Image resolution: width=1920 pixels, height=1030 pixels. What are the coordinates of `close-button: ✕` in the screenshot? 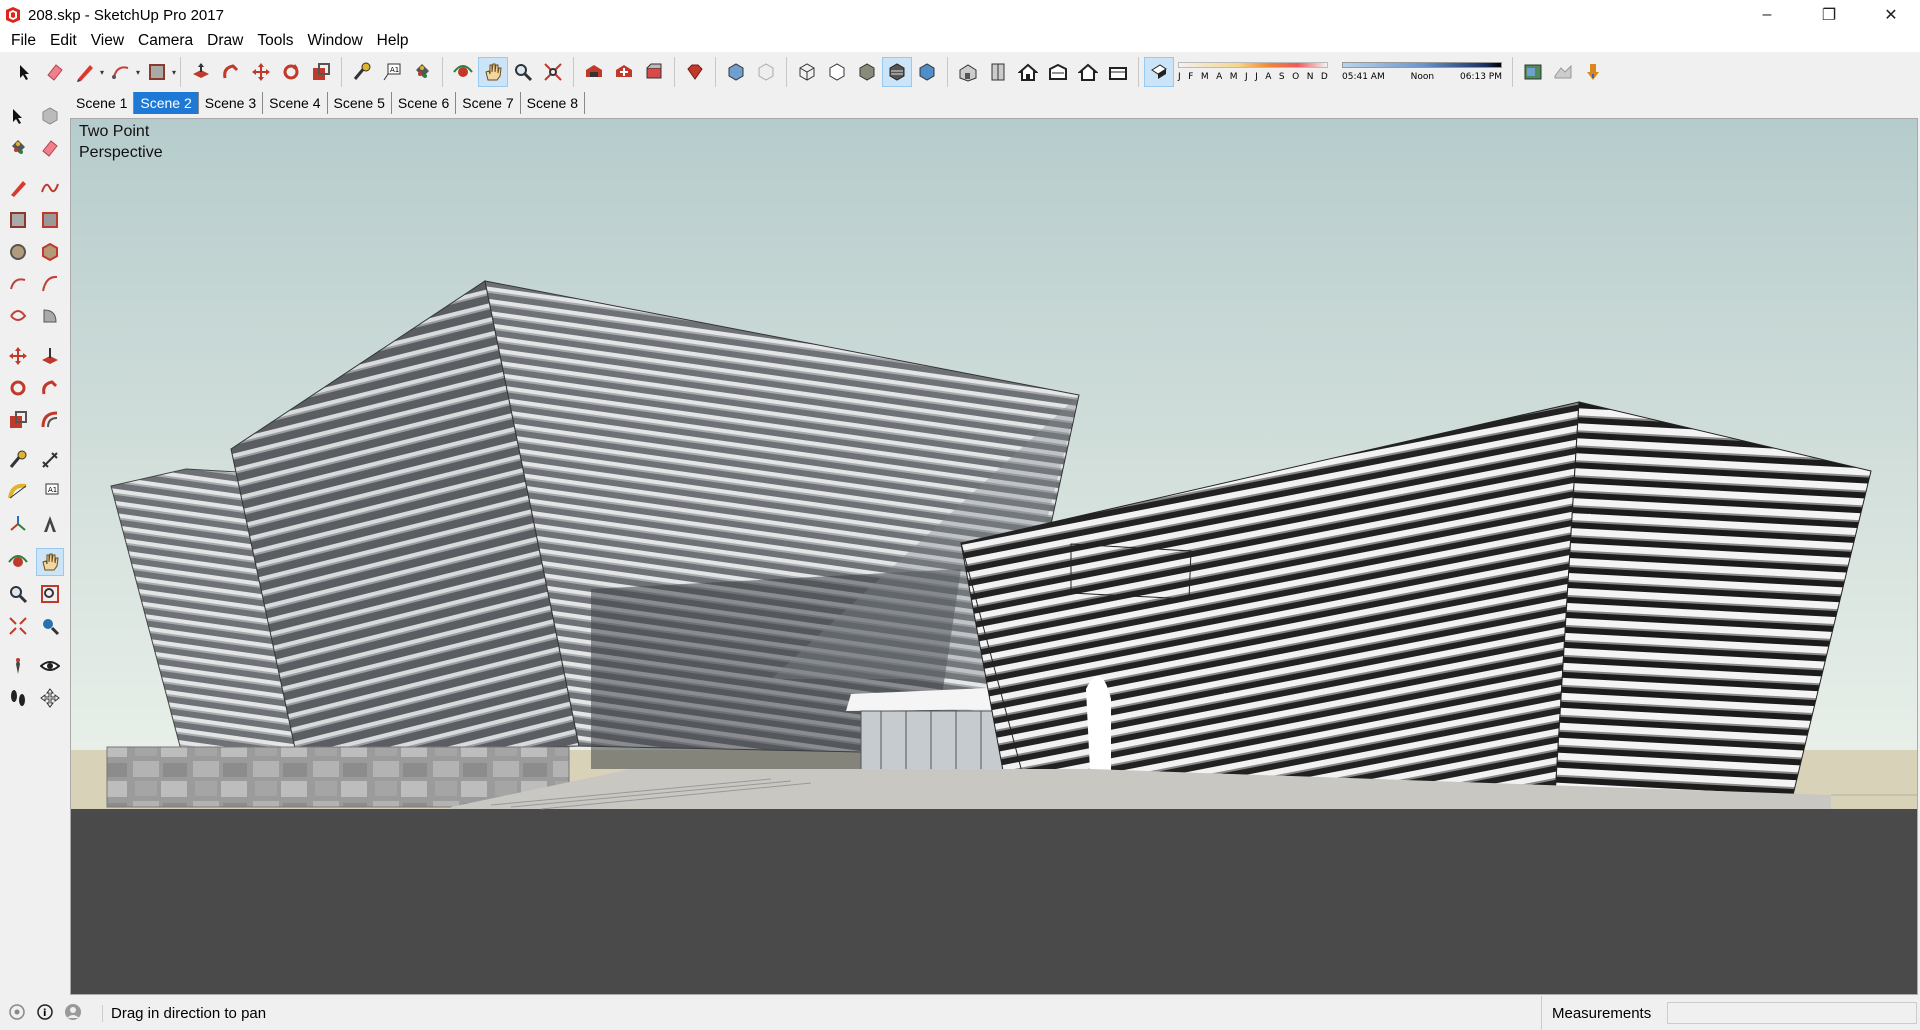 It's located at (1891, 15).